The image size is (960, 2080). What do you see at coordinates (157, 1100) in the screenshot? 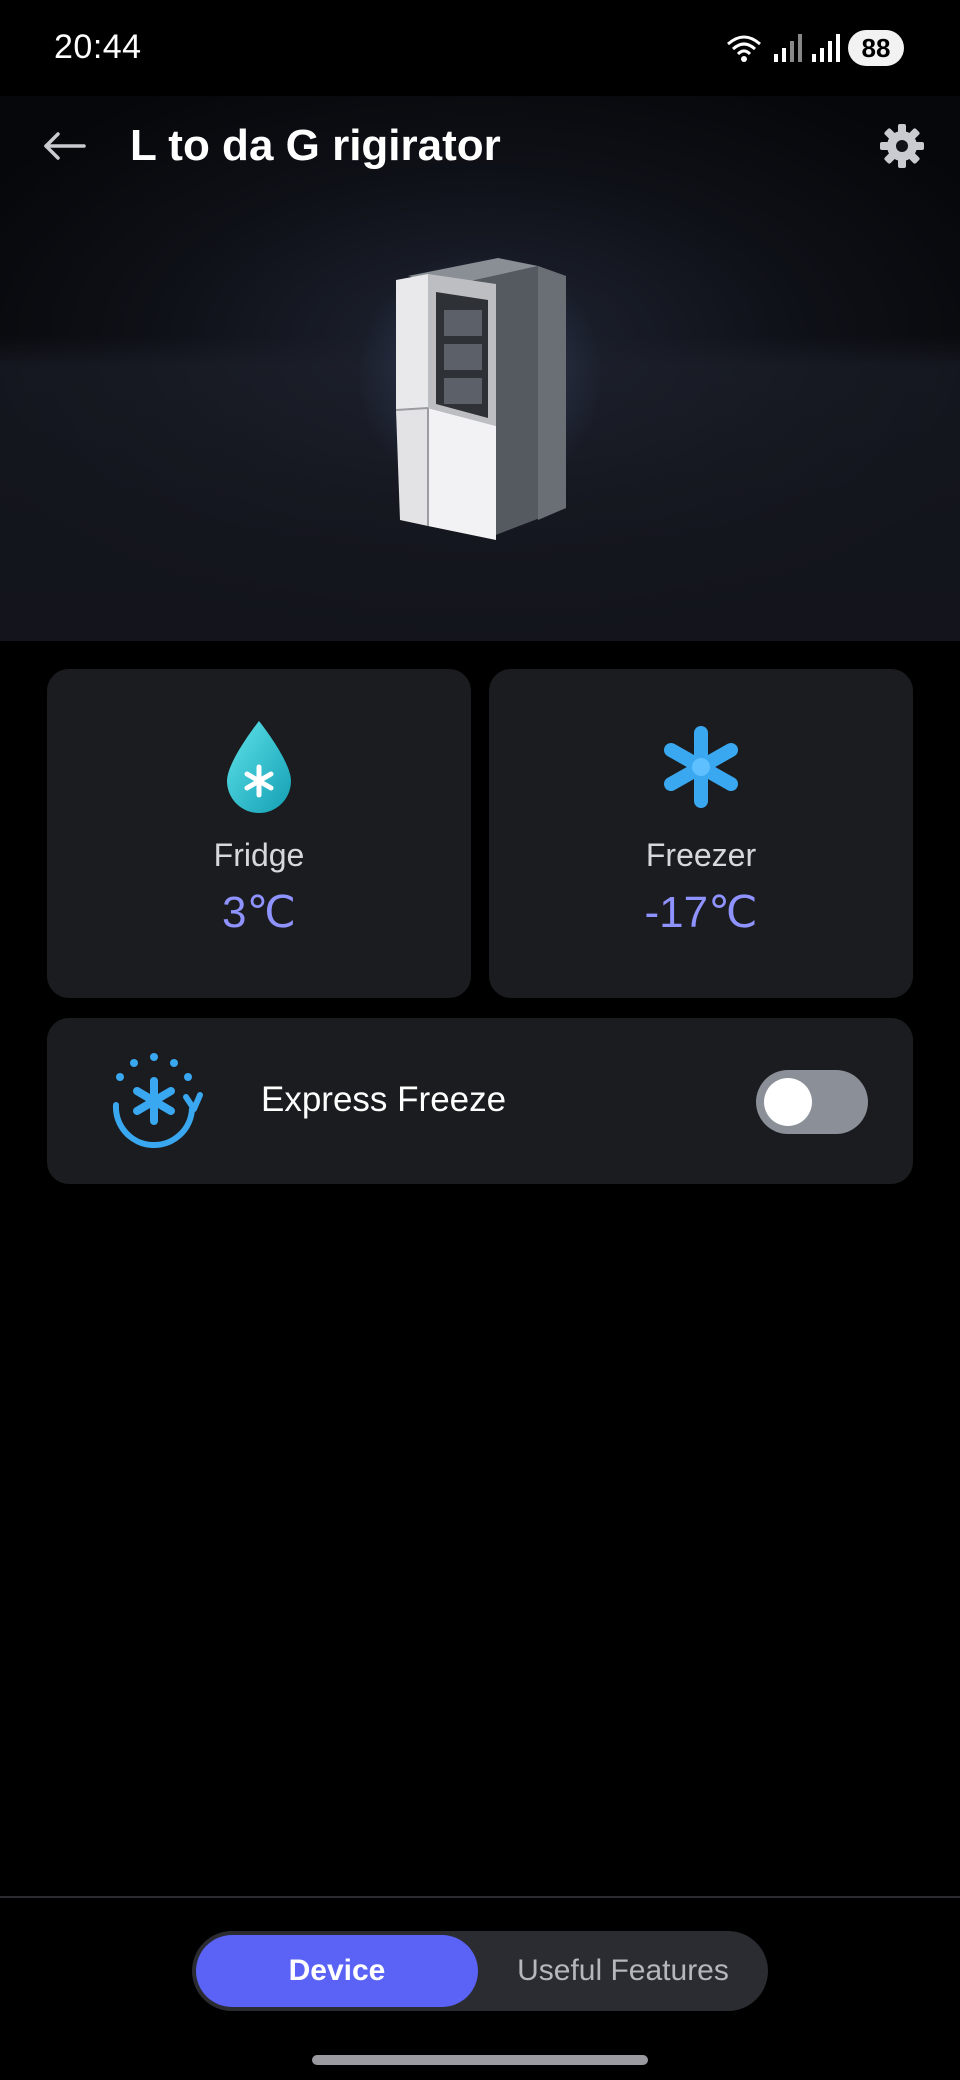
I see `express-freeze-icon` at bounding box center [157, 1100].